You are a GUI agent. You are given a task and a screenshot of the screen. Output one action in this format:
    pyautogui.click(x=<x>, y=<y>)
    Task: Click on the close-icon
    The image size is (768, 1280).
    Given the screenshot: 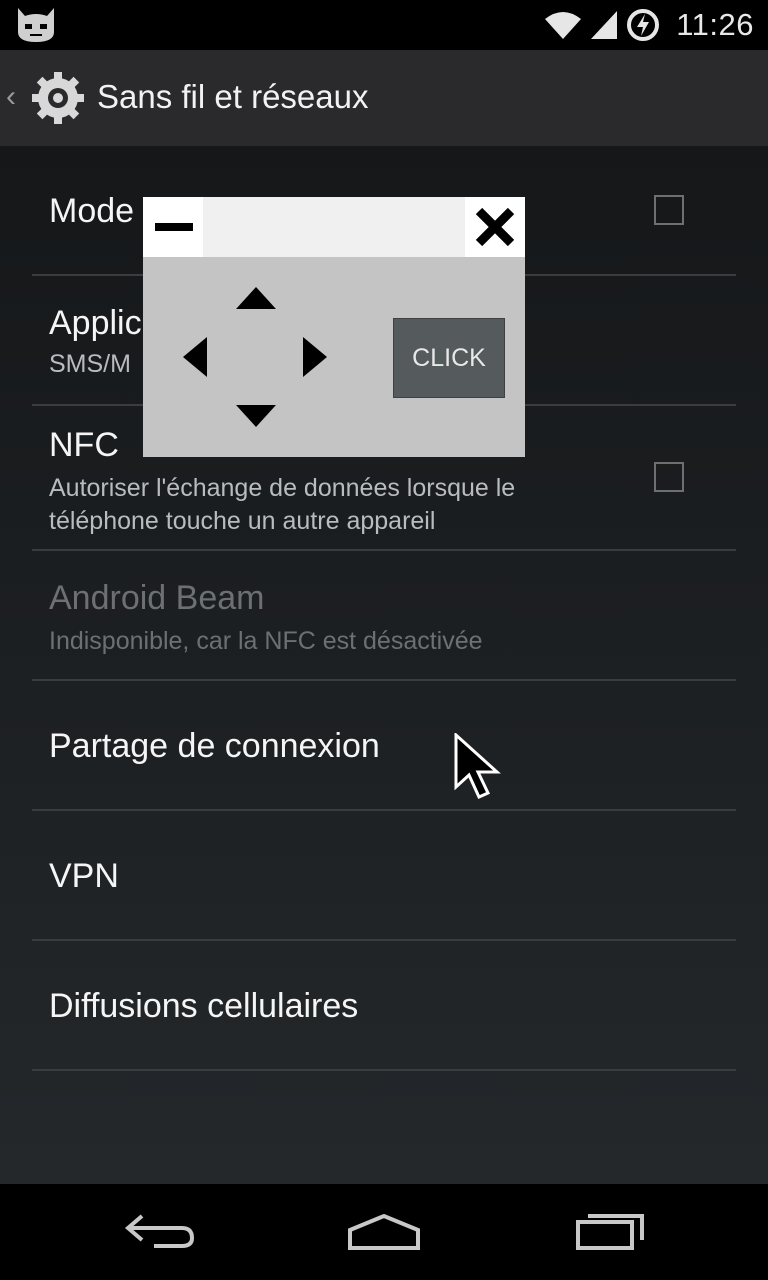 What is the action you would take?
    pyautogui.click(x=495, y=227)
    